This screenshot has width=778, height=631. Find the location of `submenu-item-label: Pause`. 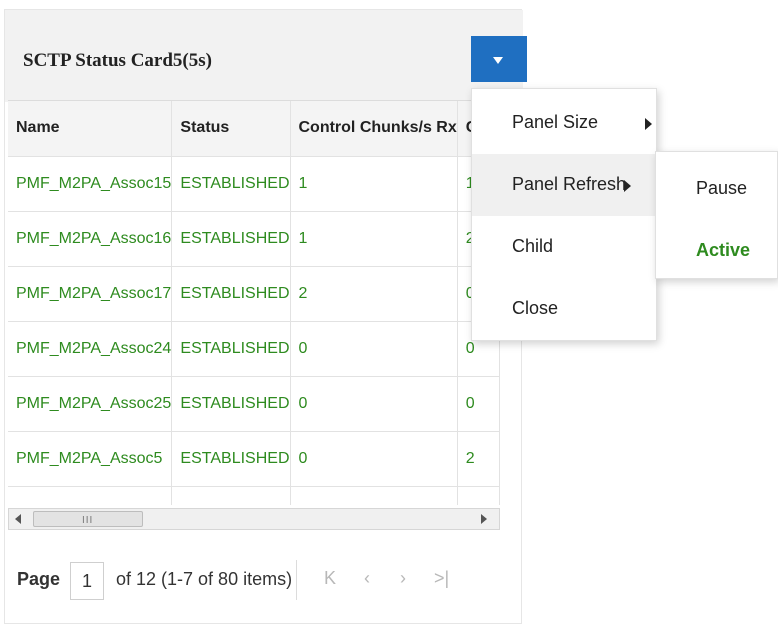

submenu-item-label: Pause is located at coordinates (722, 188).